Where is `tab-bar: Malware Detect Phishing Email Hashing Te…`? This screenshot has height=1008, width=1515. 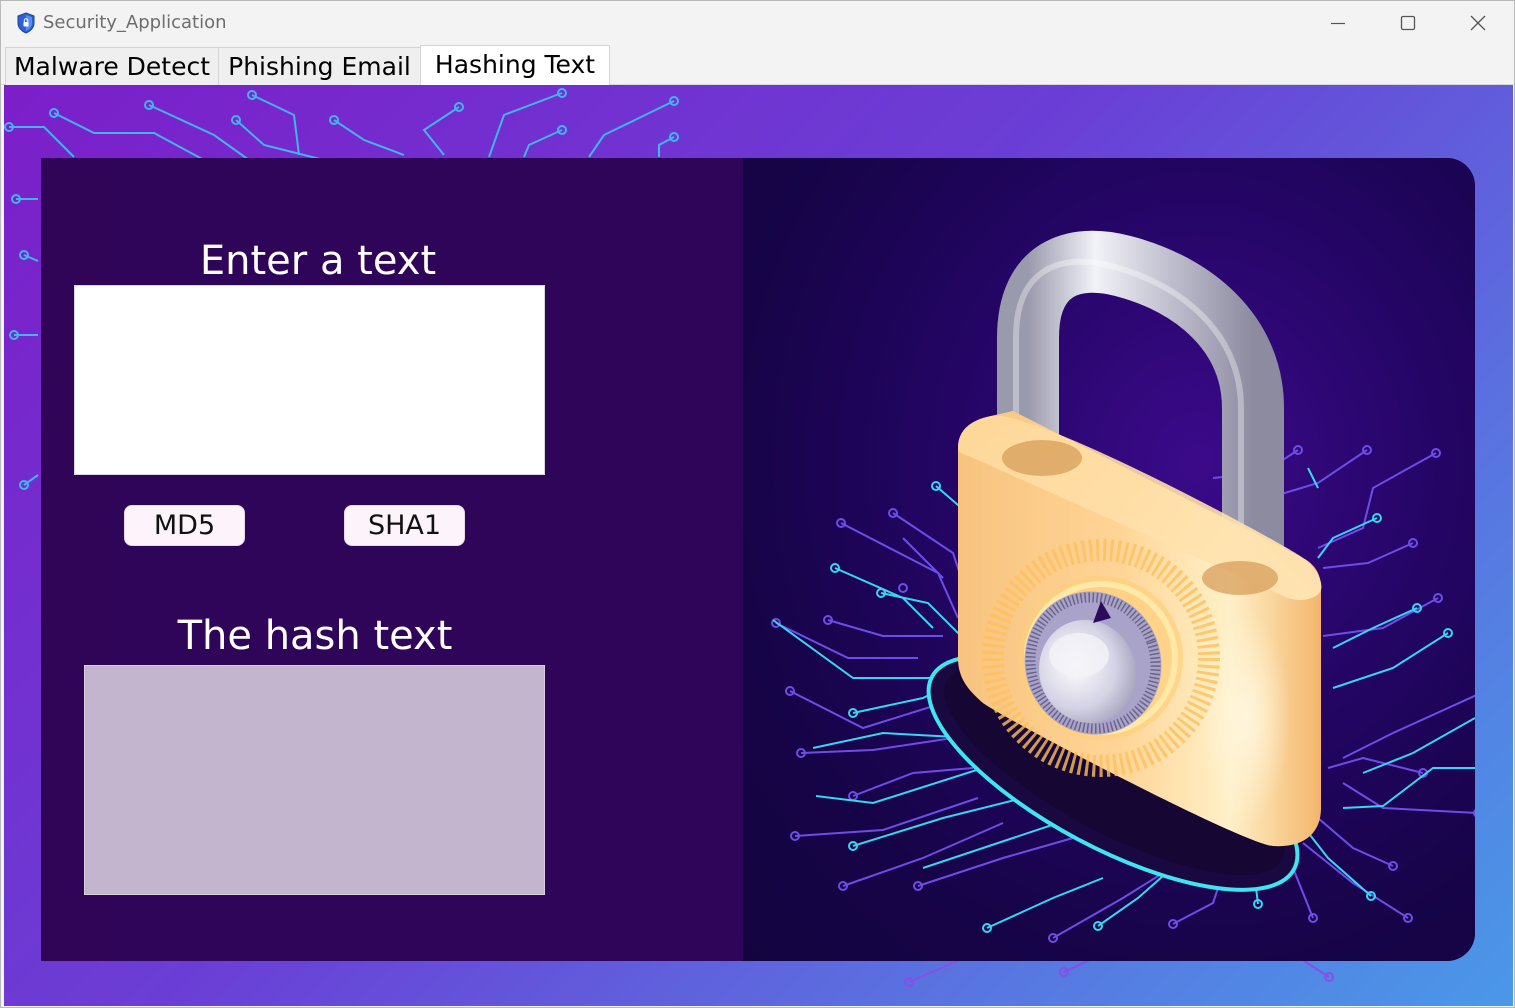
tab-bar: Malware Detect Phishing Email Hashing Te… is located at coordinates (757, 65).